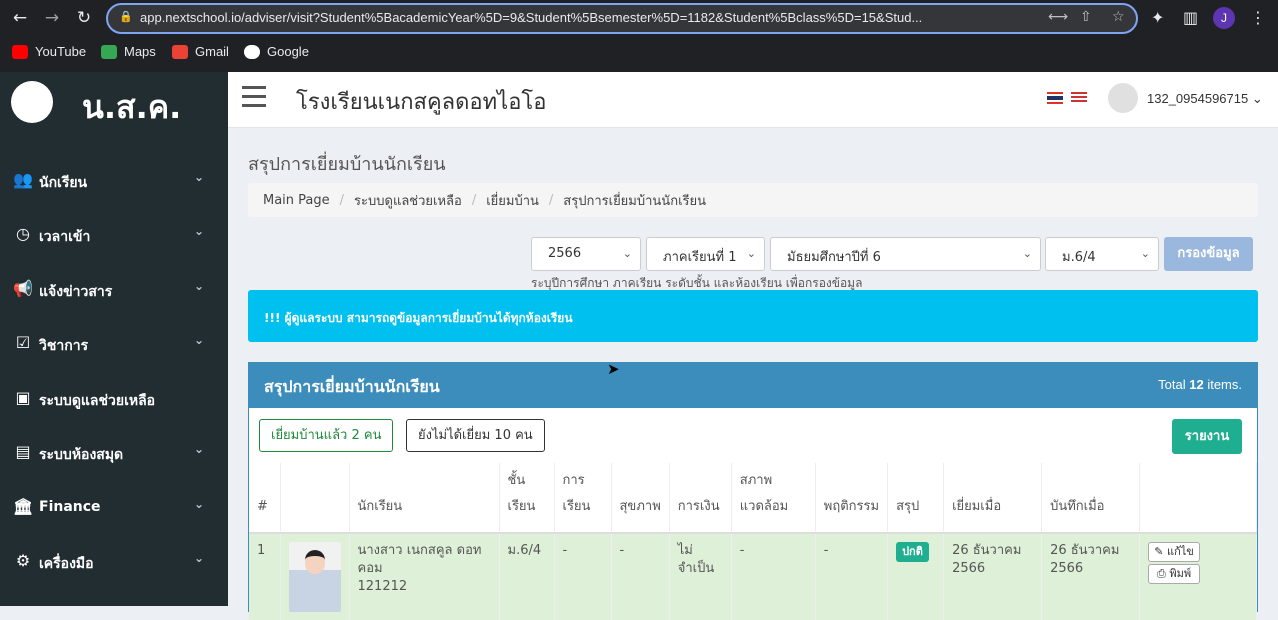 This screenshot has width=1278, height=620. Describe the element at coordinates (114, 507) in the screenshot. I see `sidebar-item-finance: 🏛 Finance ⌄` at that location.